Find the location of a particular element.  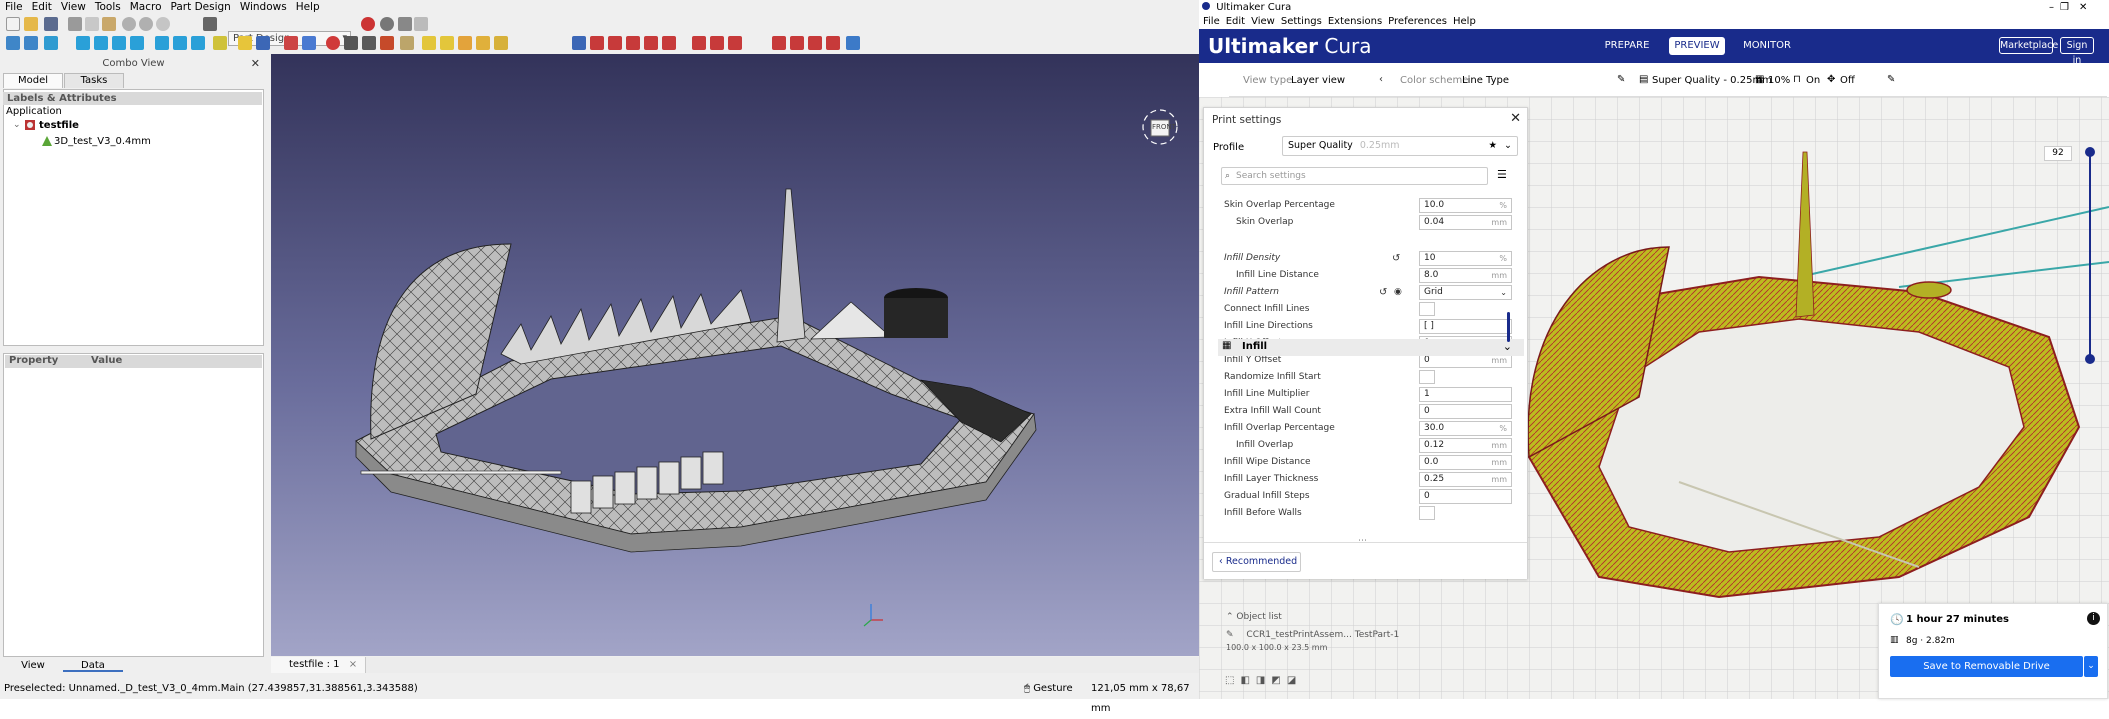

whats-this-icon is located at coordinates (210, 24).